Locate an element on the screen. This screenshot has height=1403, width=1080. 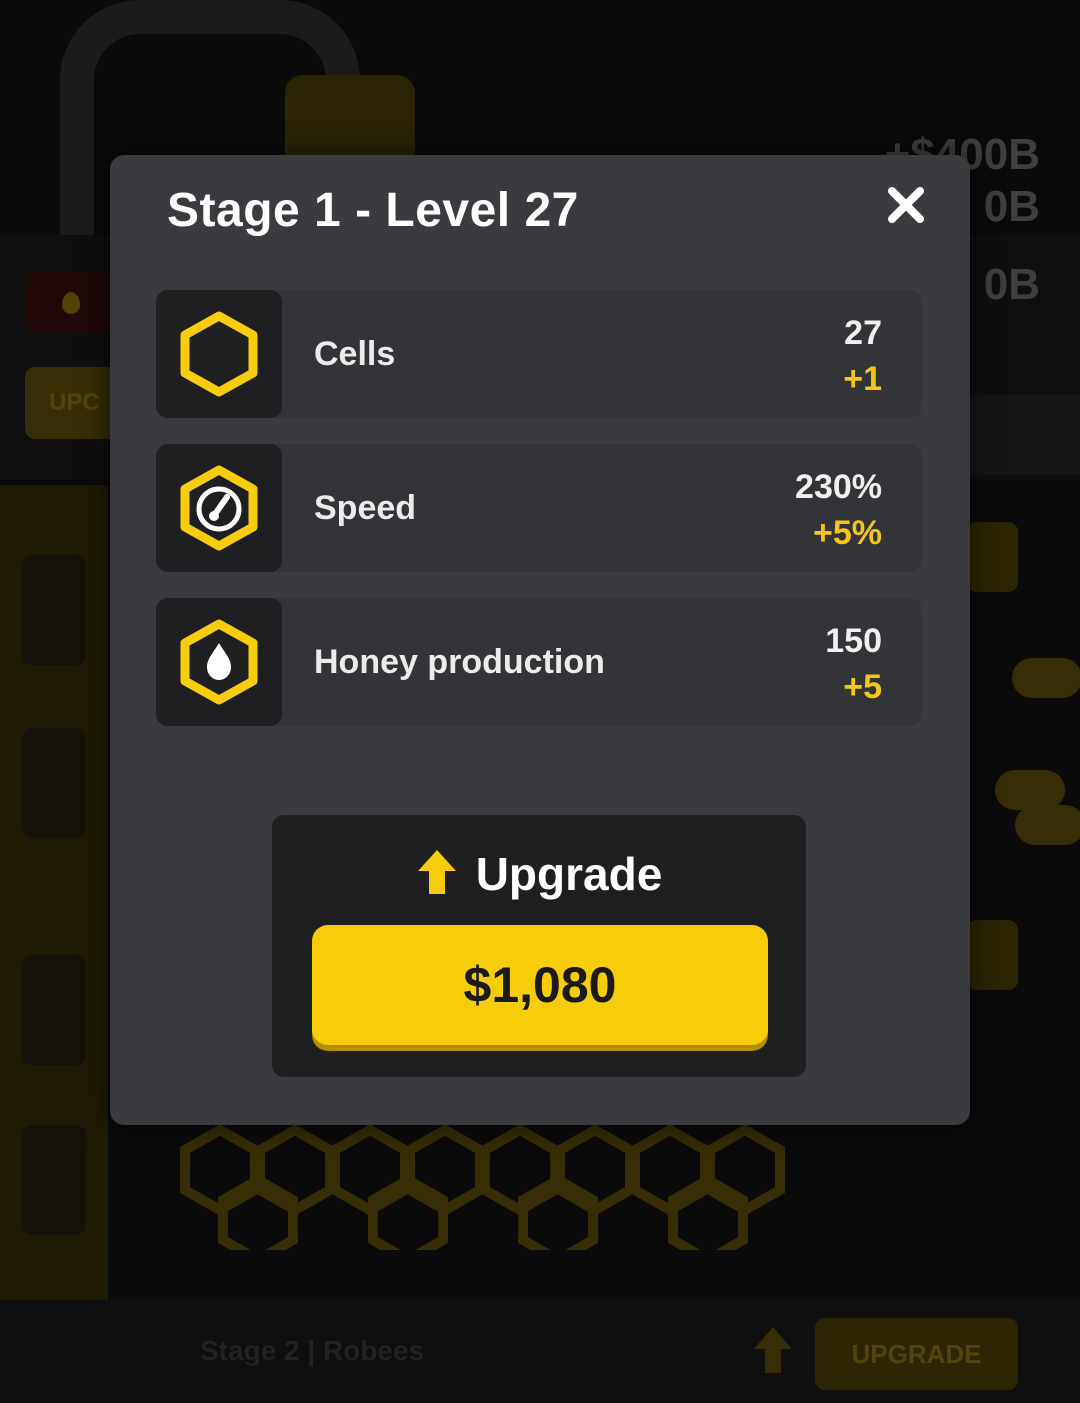
stat-current-value: 27 is located at coordinates (863, 333).